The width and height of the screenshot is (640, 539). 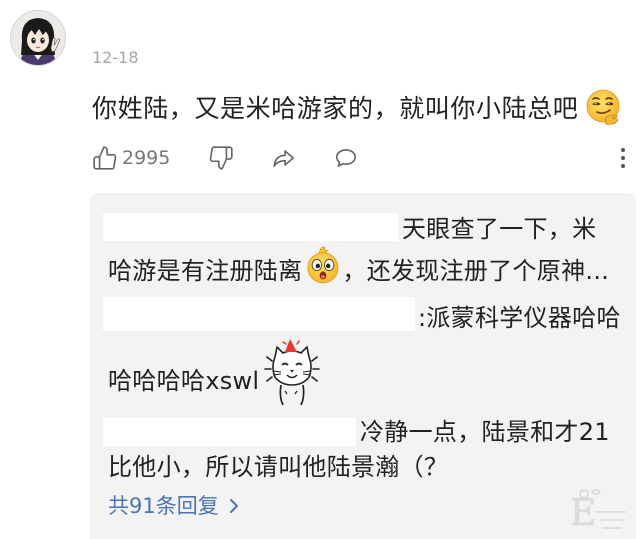 I want to click on more-options-button, so click(x=623, y=158).